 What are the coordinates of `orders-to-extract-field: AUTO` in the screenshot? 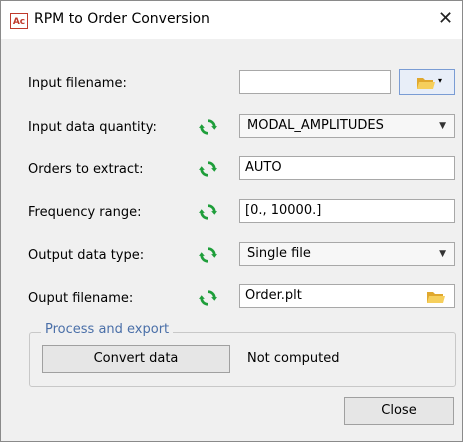 It's located at (347, 168).